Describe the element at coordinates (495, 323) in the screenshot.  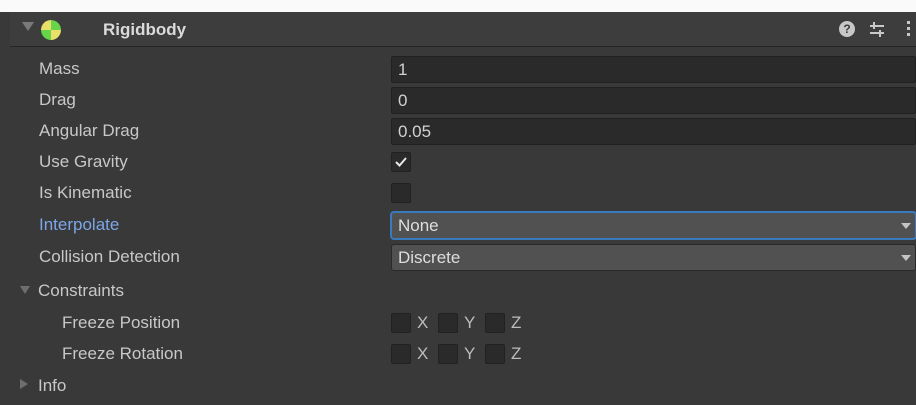
I see `freeze-position-z-checkbox` at that location.